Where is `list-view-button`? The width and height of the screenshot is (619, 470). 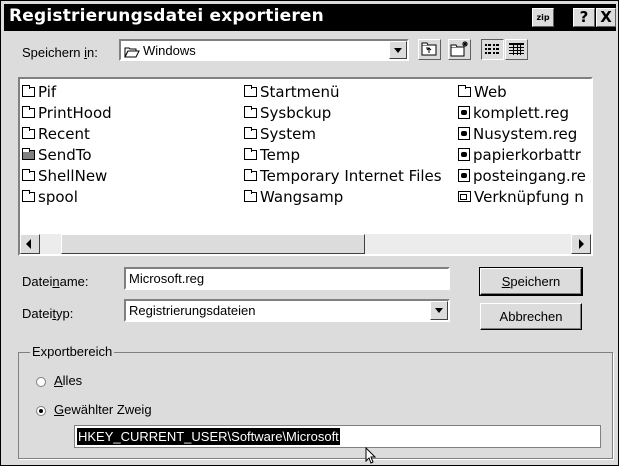
list-view-button is located at coordinates (492, 49).